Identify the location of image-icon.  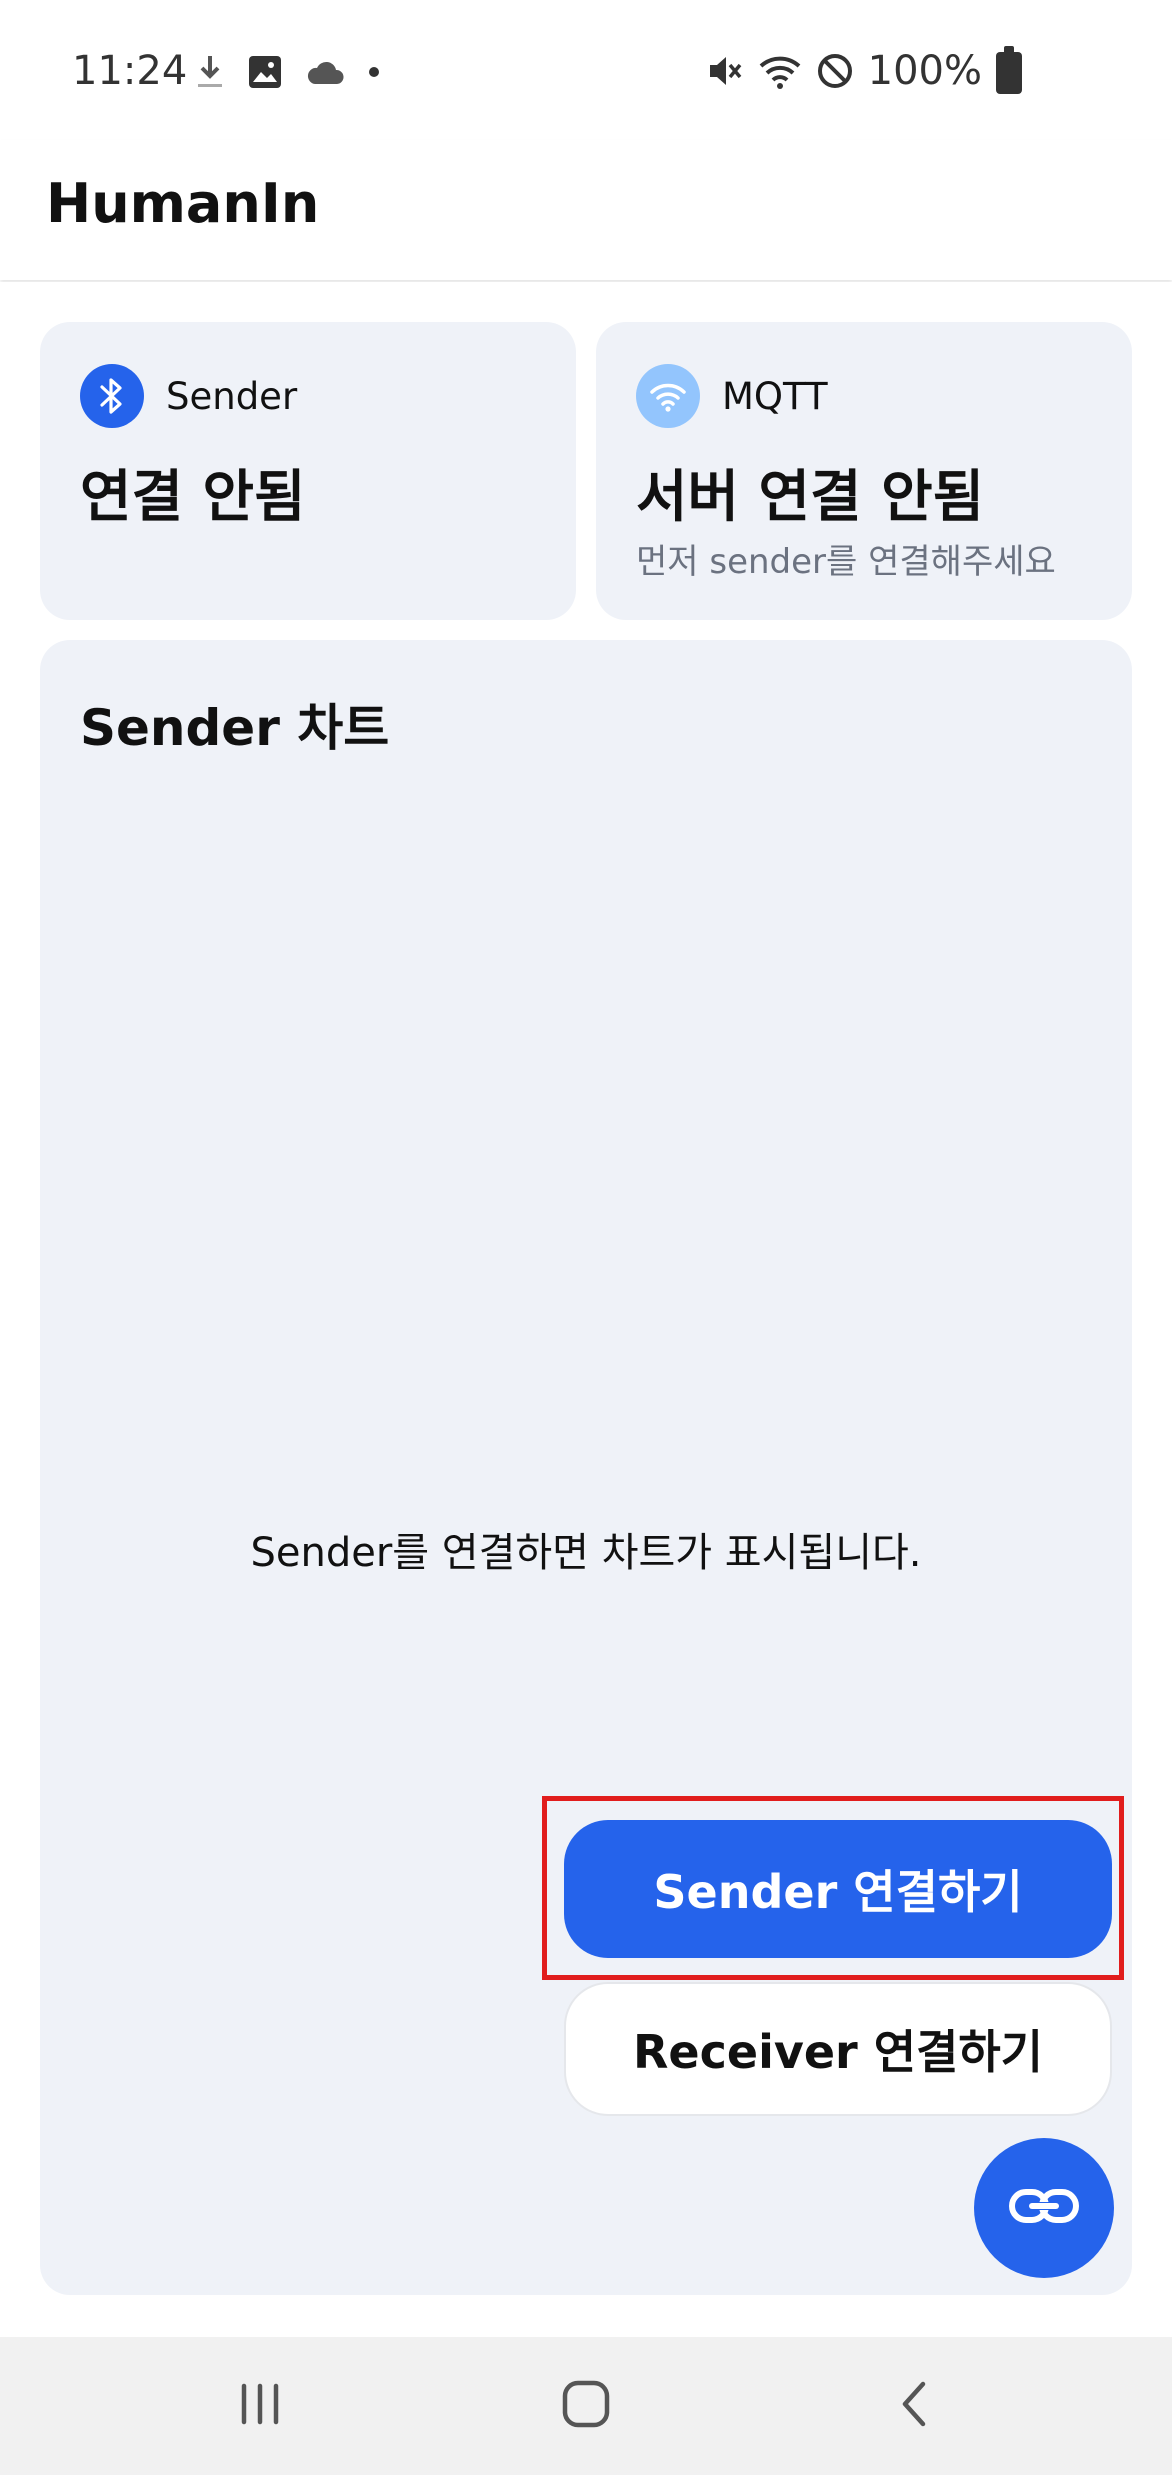
(265, 72).